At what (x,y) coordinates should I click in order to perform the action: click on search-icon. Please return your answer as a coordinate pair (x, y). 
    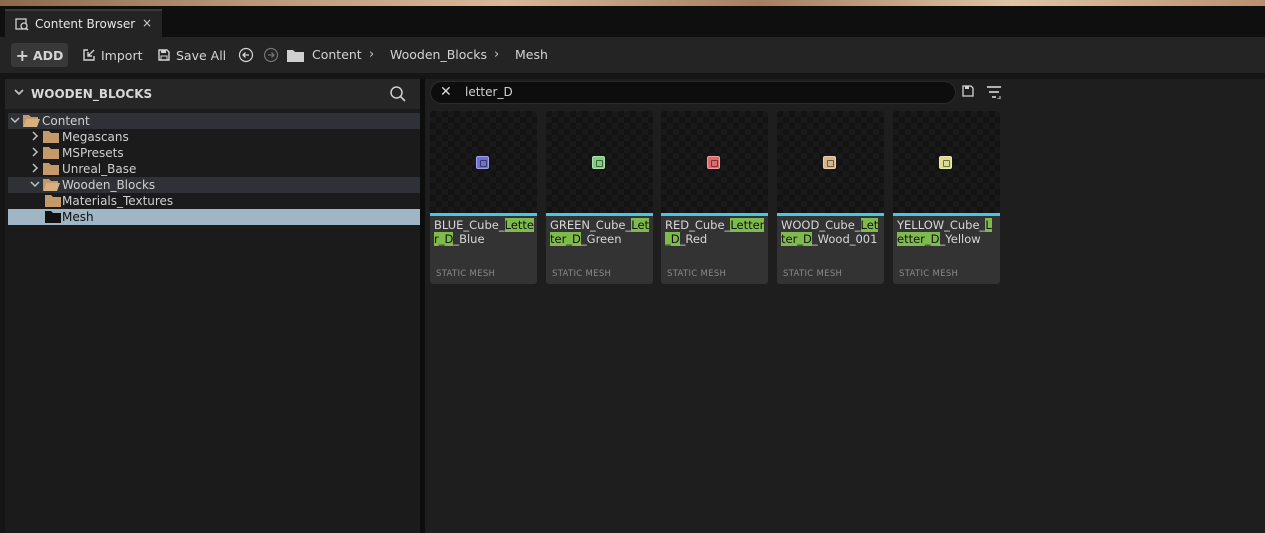
    Looking at the image, I should click on (398, 95).